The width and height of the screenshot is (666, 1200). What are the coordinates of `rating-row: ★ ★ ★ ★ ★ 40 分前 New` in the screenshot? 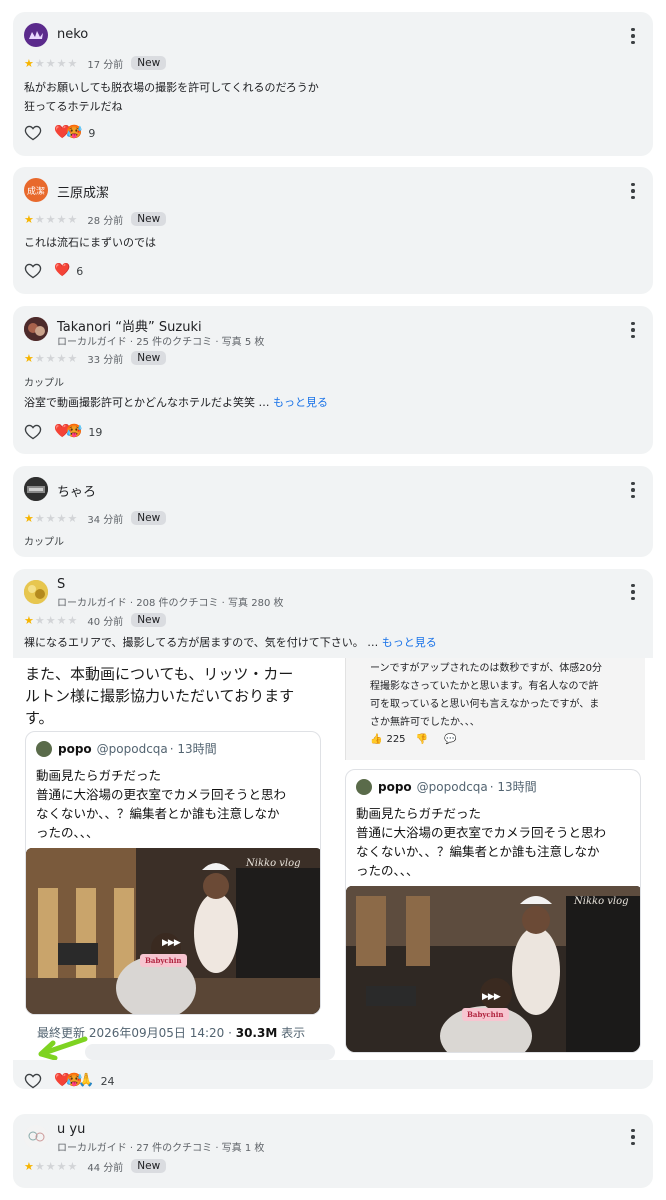 It's located at (95, 620).